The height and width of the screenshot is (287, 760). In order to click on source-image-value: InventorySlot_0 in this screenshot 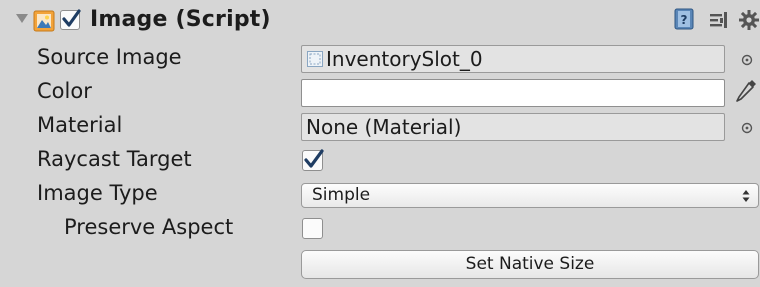, I will do `click(404, 59)`.